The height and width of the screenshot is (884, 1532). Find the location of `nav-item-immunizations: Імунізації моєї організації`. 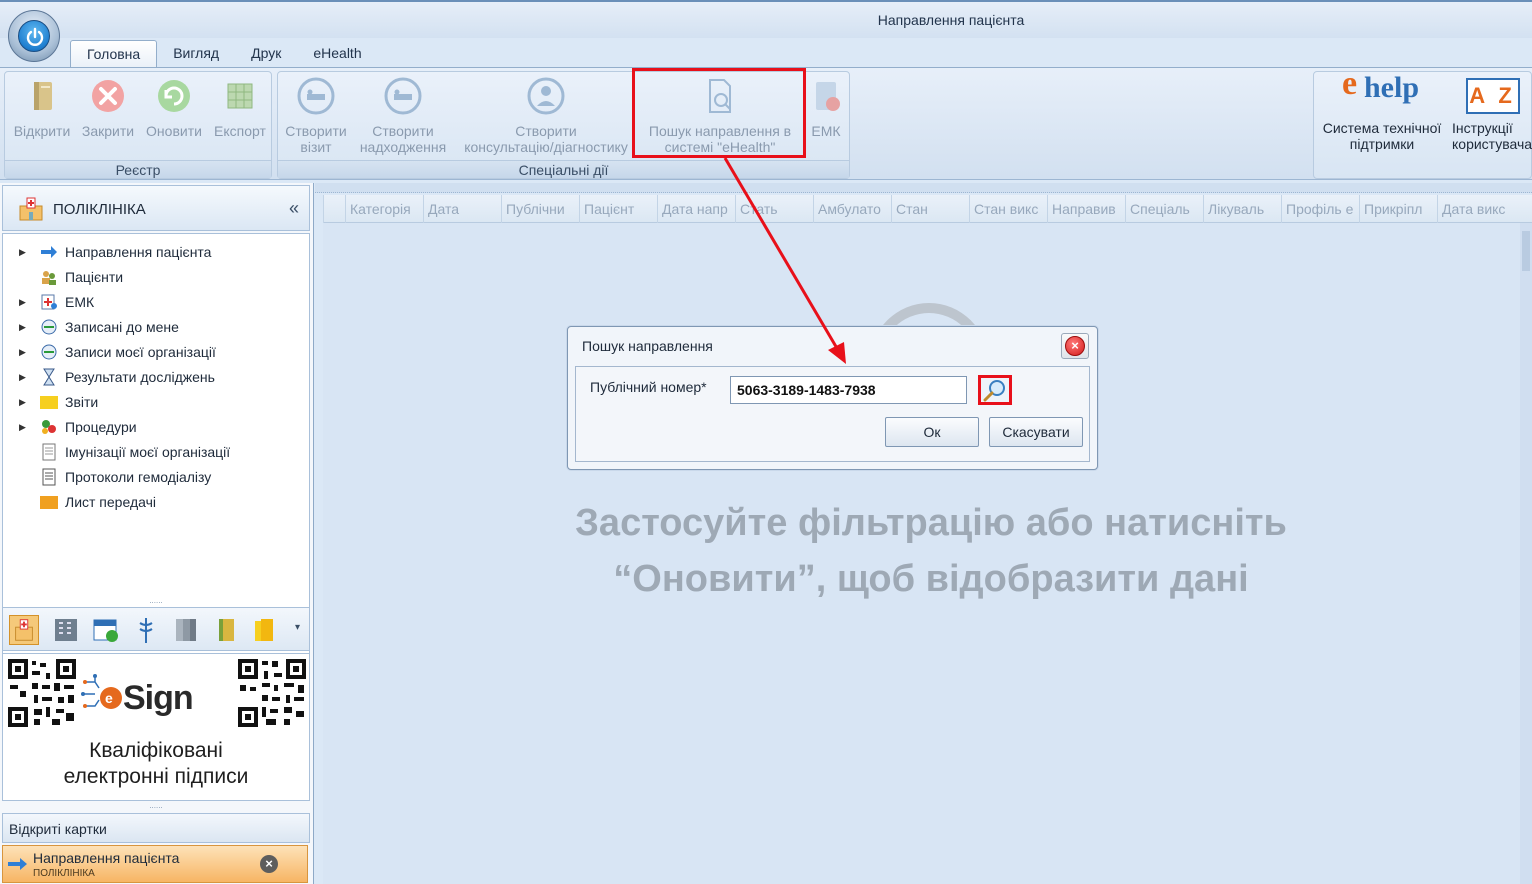

nav-item-immunizations: Імунізації моєї організації is located at coordinates (116, 452).